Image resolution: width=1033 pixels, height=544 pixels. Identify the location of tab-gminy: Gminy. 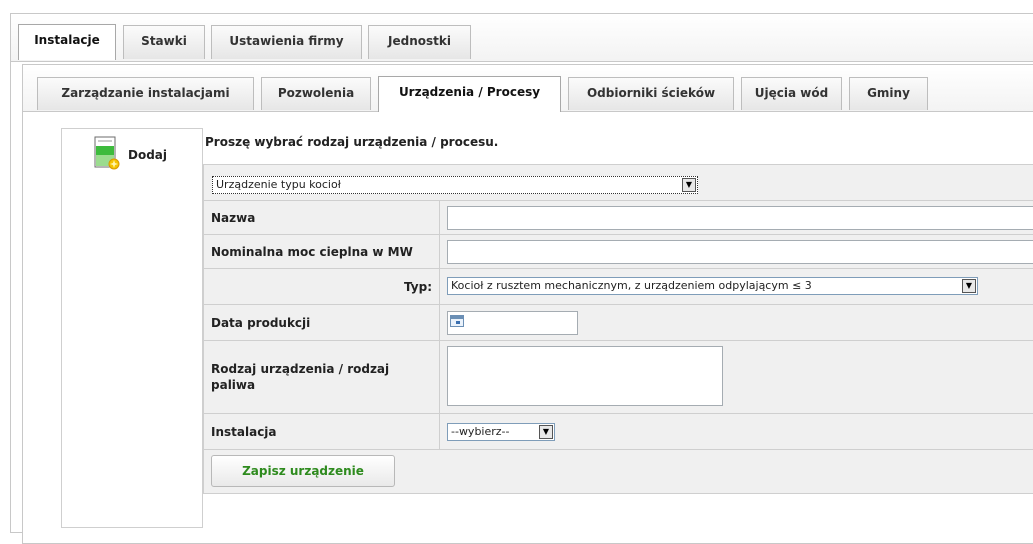
(888, 93).